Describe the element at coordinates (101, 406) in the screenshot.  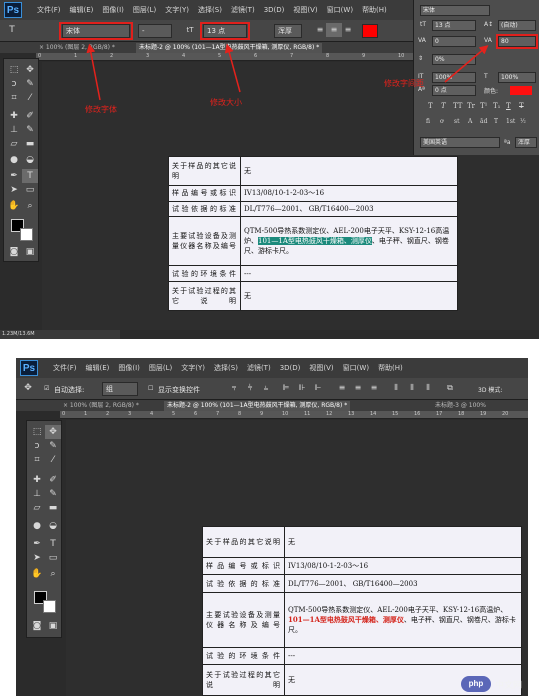
I see `tab-layer2: × 100% (图层 2, RGB/8) *` at that location.